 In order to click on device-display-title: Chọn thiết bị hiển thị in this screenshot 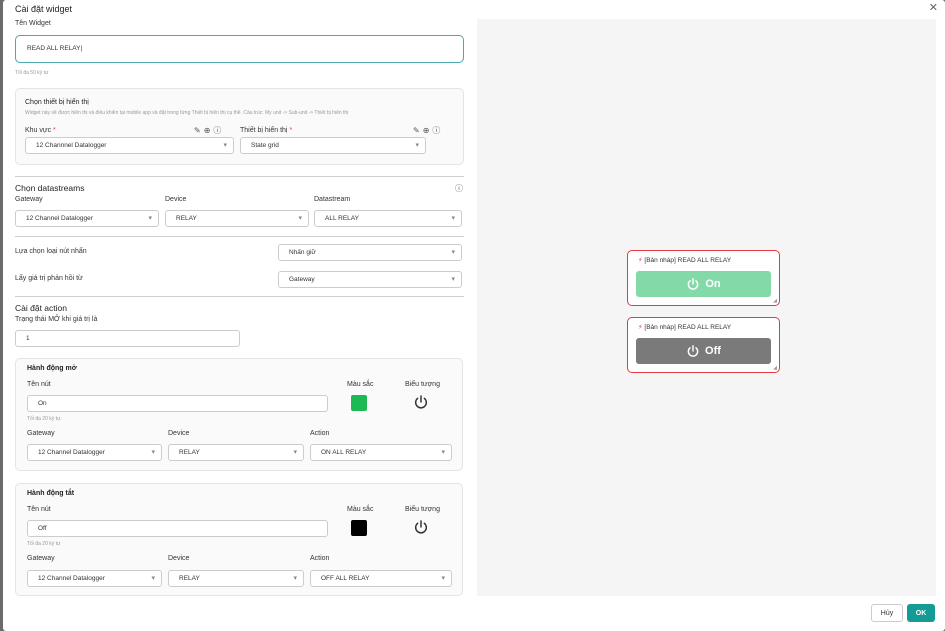, I will do `click(57, 102)`.